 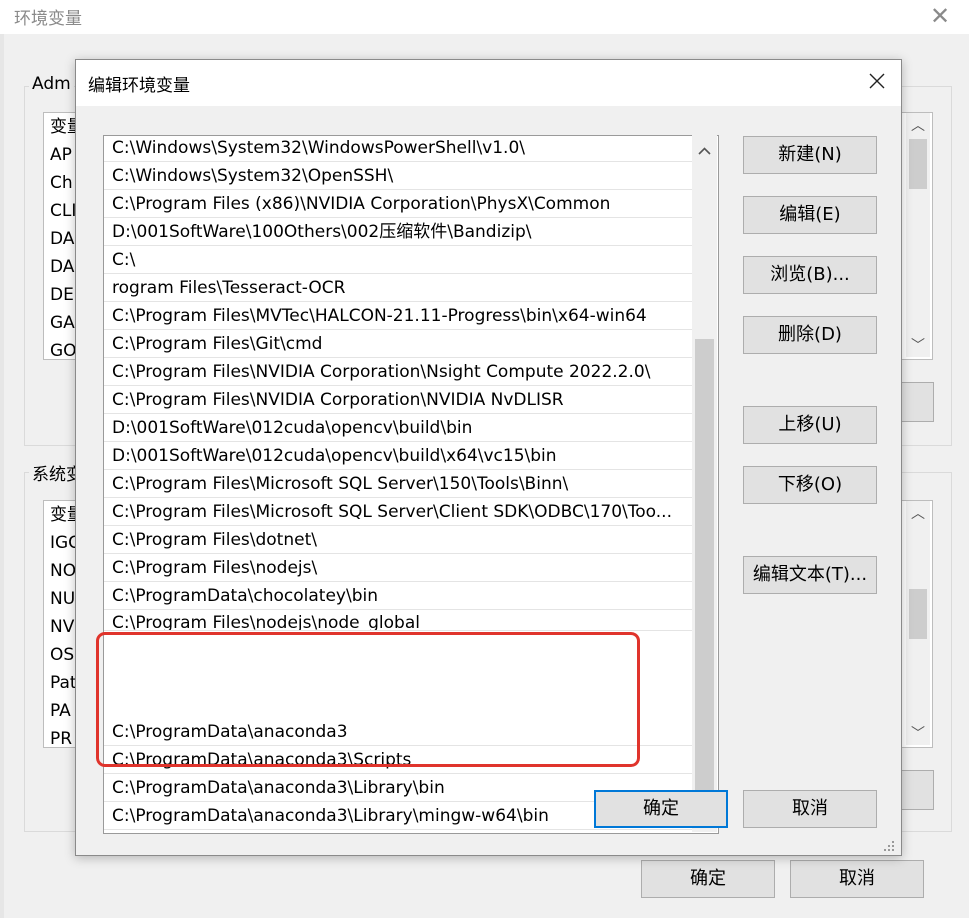 I want to click on bg-user-button, so click(x=917, y=402).